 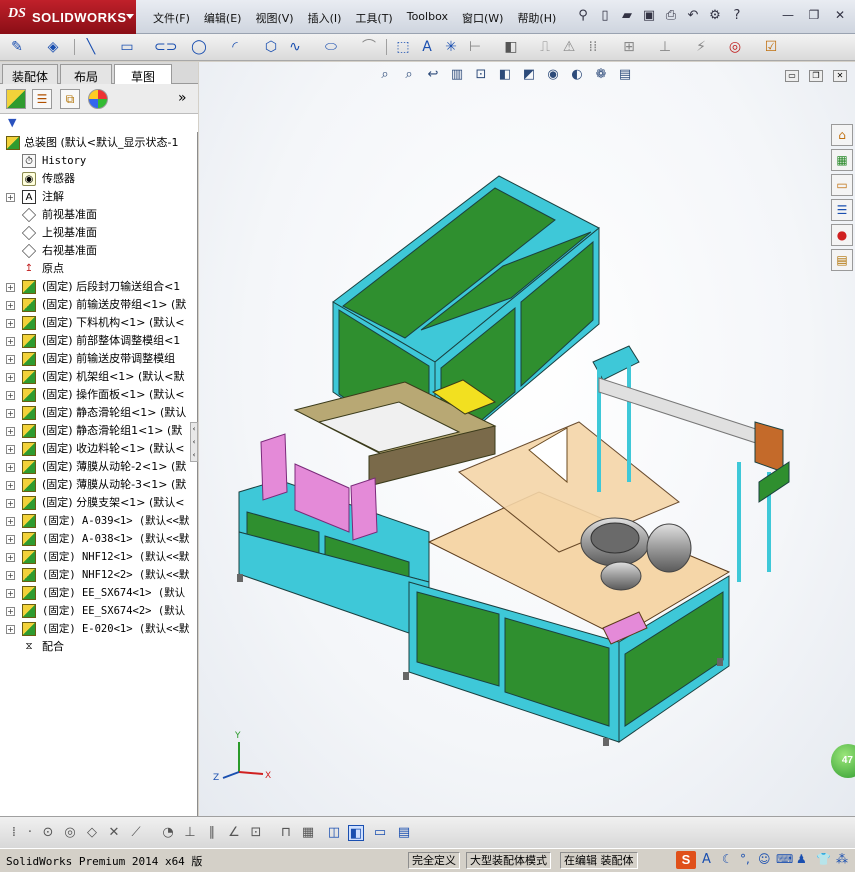 I want to click on menu-edit: 编辑(E), so click(x=223, y=18).